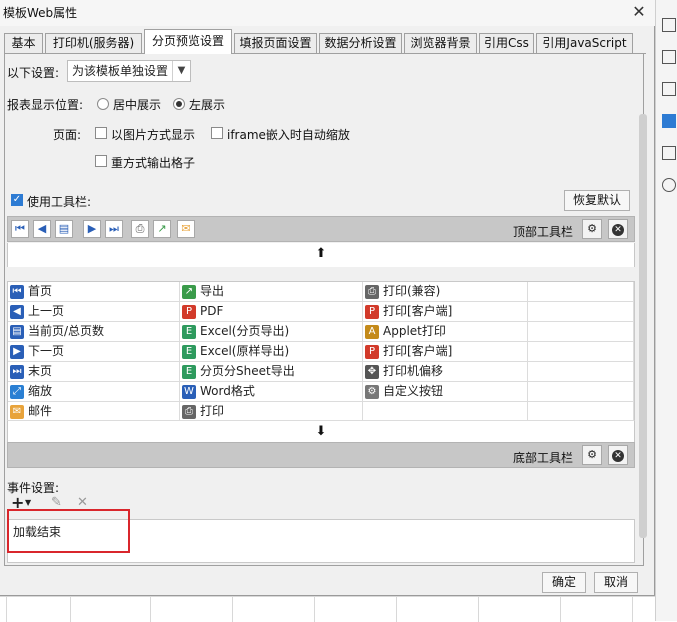  What do you see at coordinates (94, 372) in the screenshot?
I see `toolbar-item: ⏭ 末页` at bounding box center [94, 372].